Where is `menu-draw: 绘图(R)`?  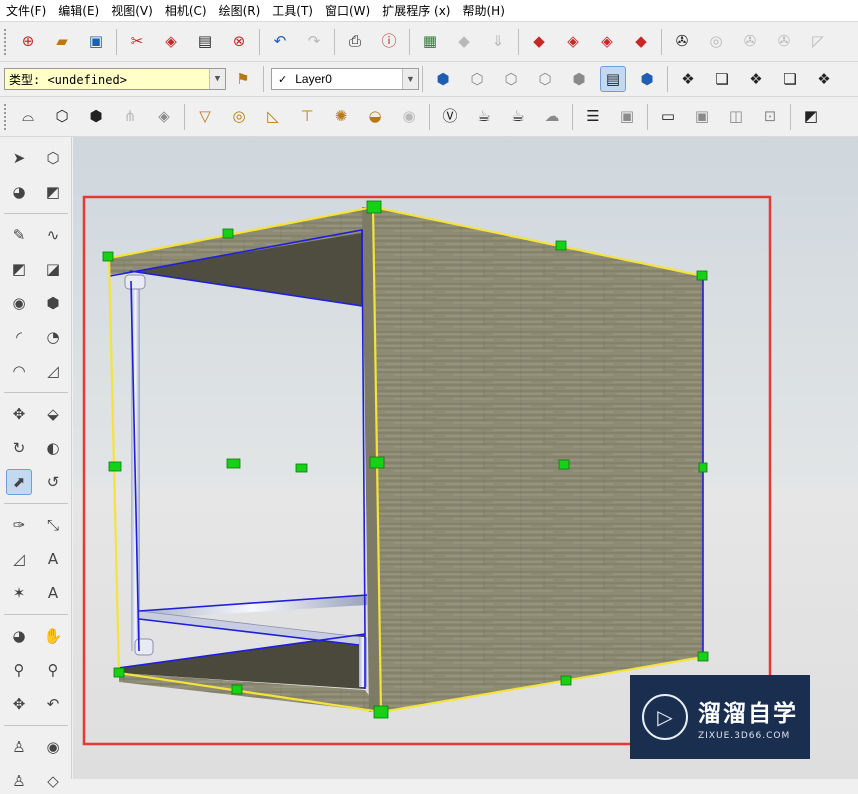 menu-draw: 绘图(R) is located at coordinates (240, 10).